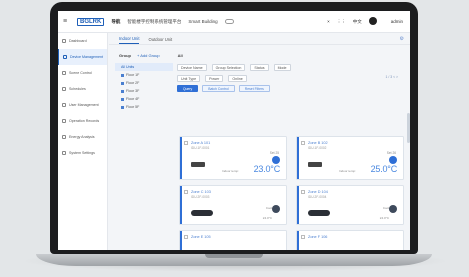 The width and height of the screenshot is (469, 277). Describe the element at coordinates (292, 89) in the screenshot. I see `filter-buttons: Query Batch Control Reset Filters` at that location.